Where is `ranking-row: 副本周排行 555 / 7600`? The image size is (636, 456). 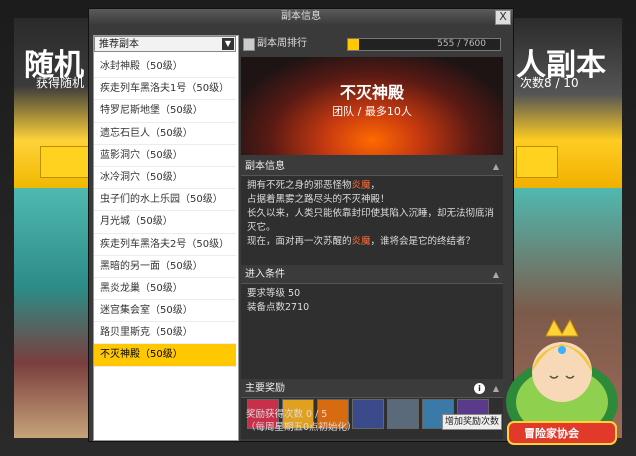 ranking-row: 副本周排行 555 / 7600 is located at coordinates (372, 44).